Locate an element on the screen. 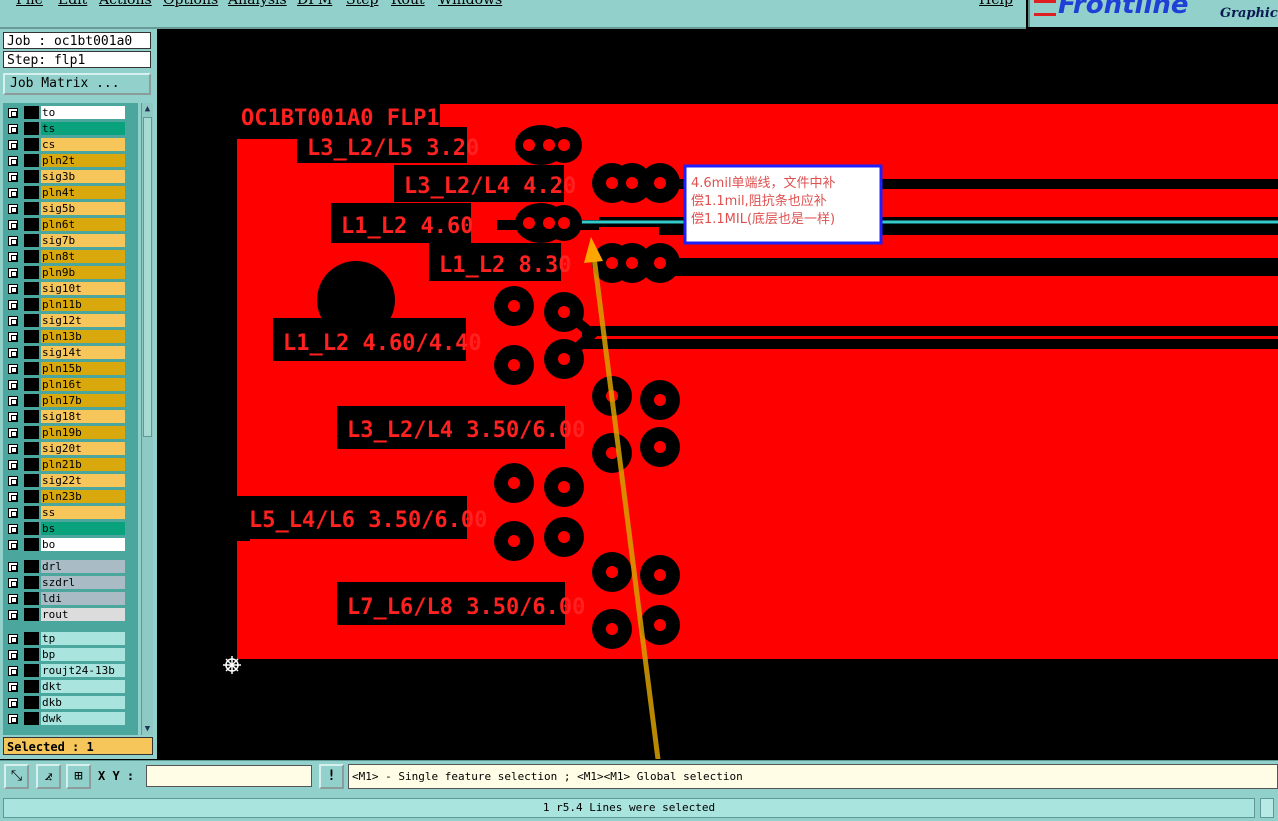  layer-row-sig12t: sig12t is located at coordinates (64, 320).